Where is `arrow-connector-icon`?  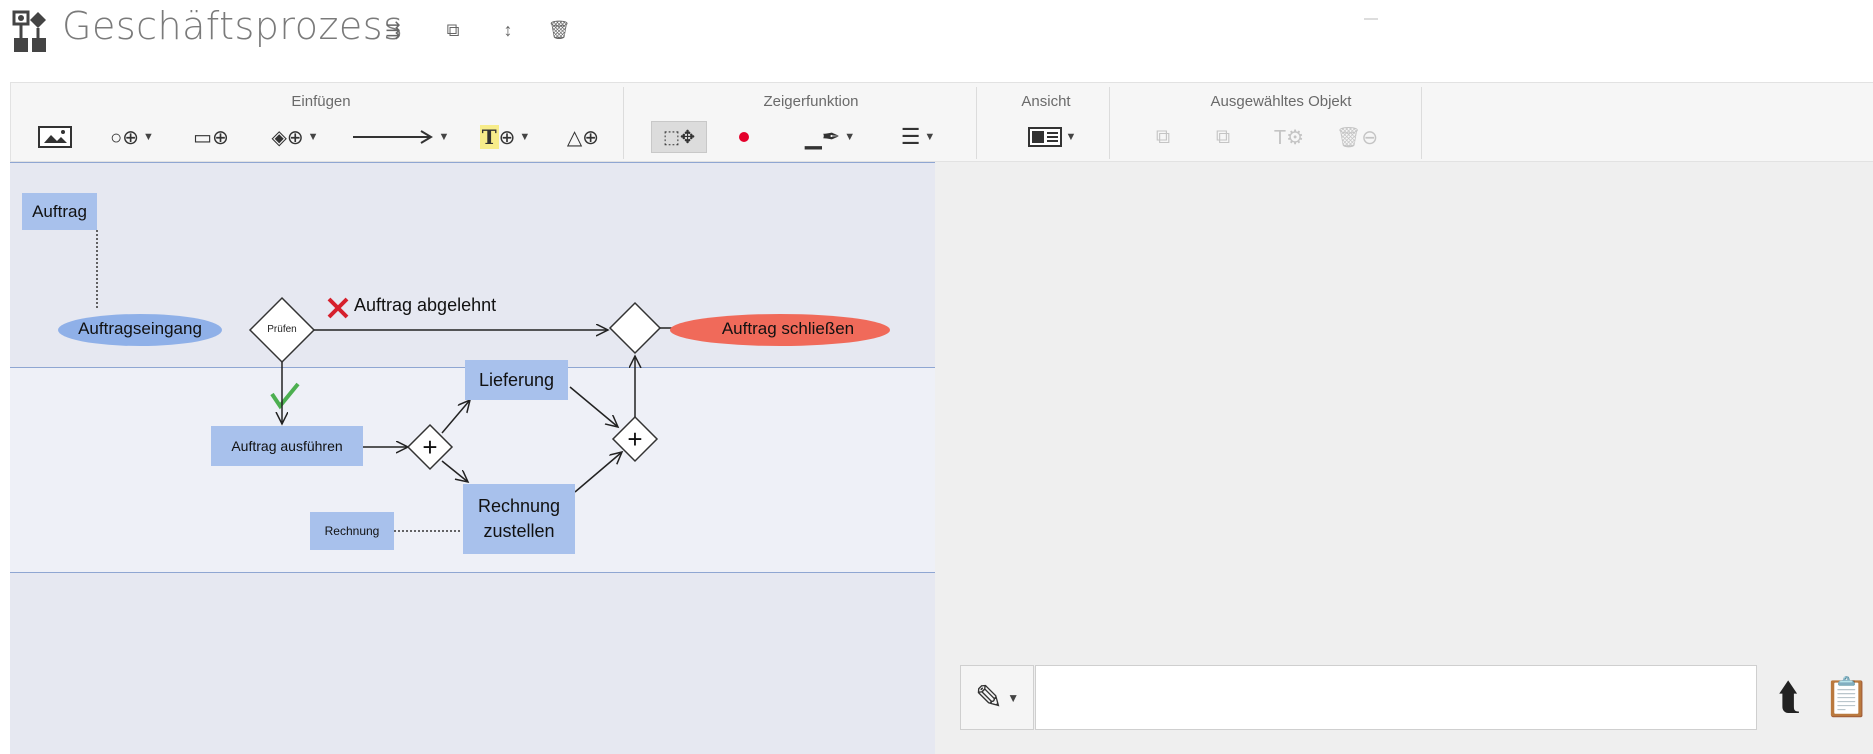 arrow-connector-icon is located at coordinates (392, 137).